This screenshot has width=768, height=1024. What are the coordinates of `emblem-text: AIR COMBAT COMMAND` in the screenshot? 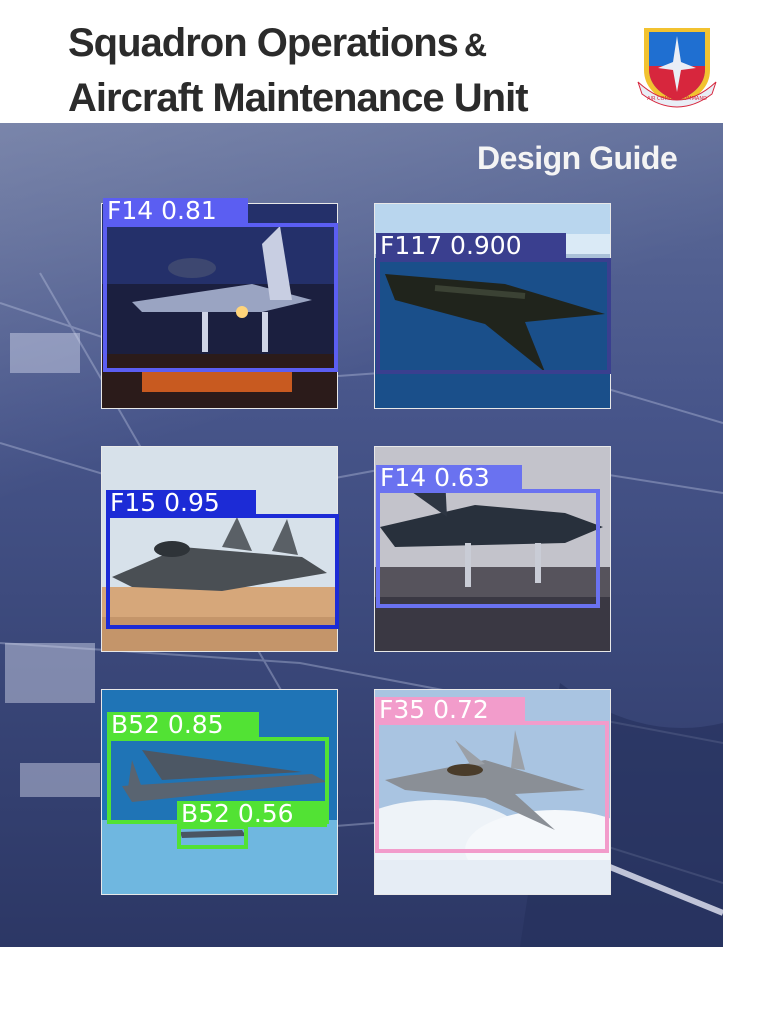 It's located at (677, 99).